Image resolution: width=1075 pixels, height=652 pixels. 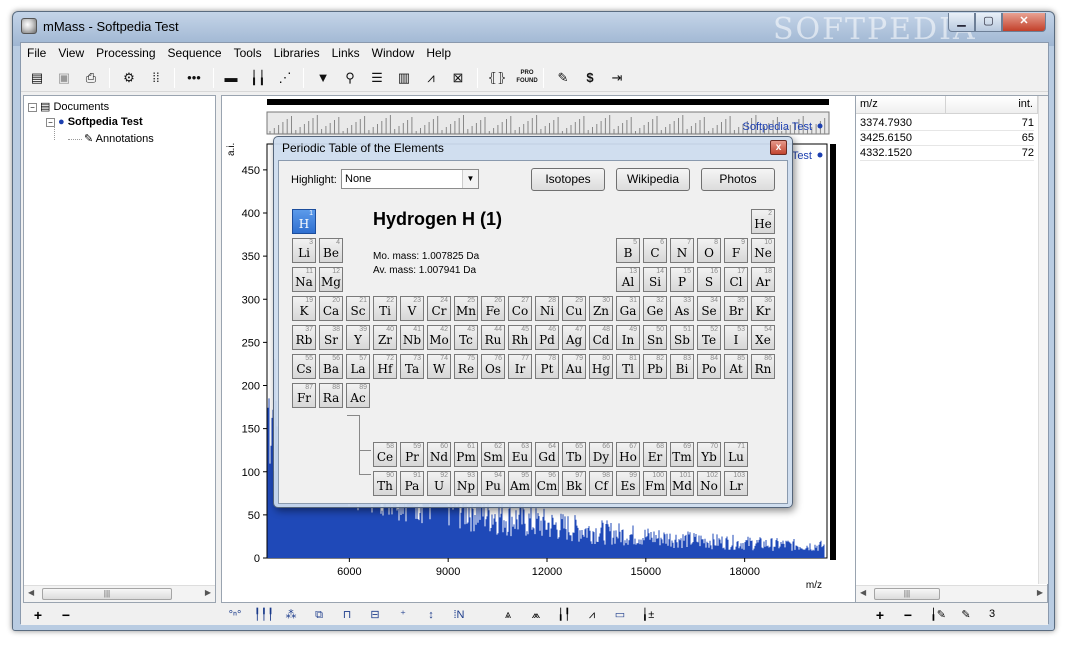 I want to click on element-mn: 25 Mn, so click(x=466, y=308).